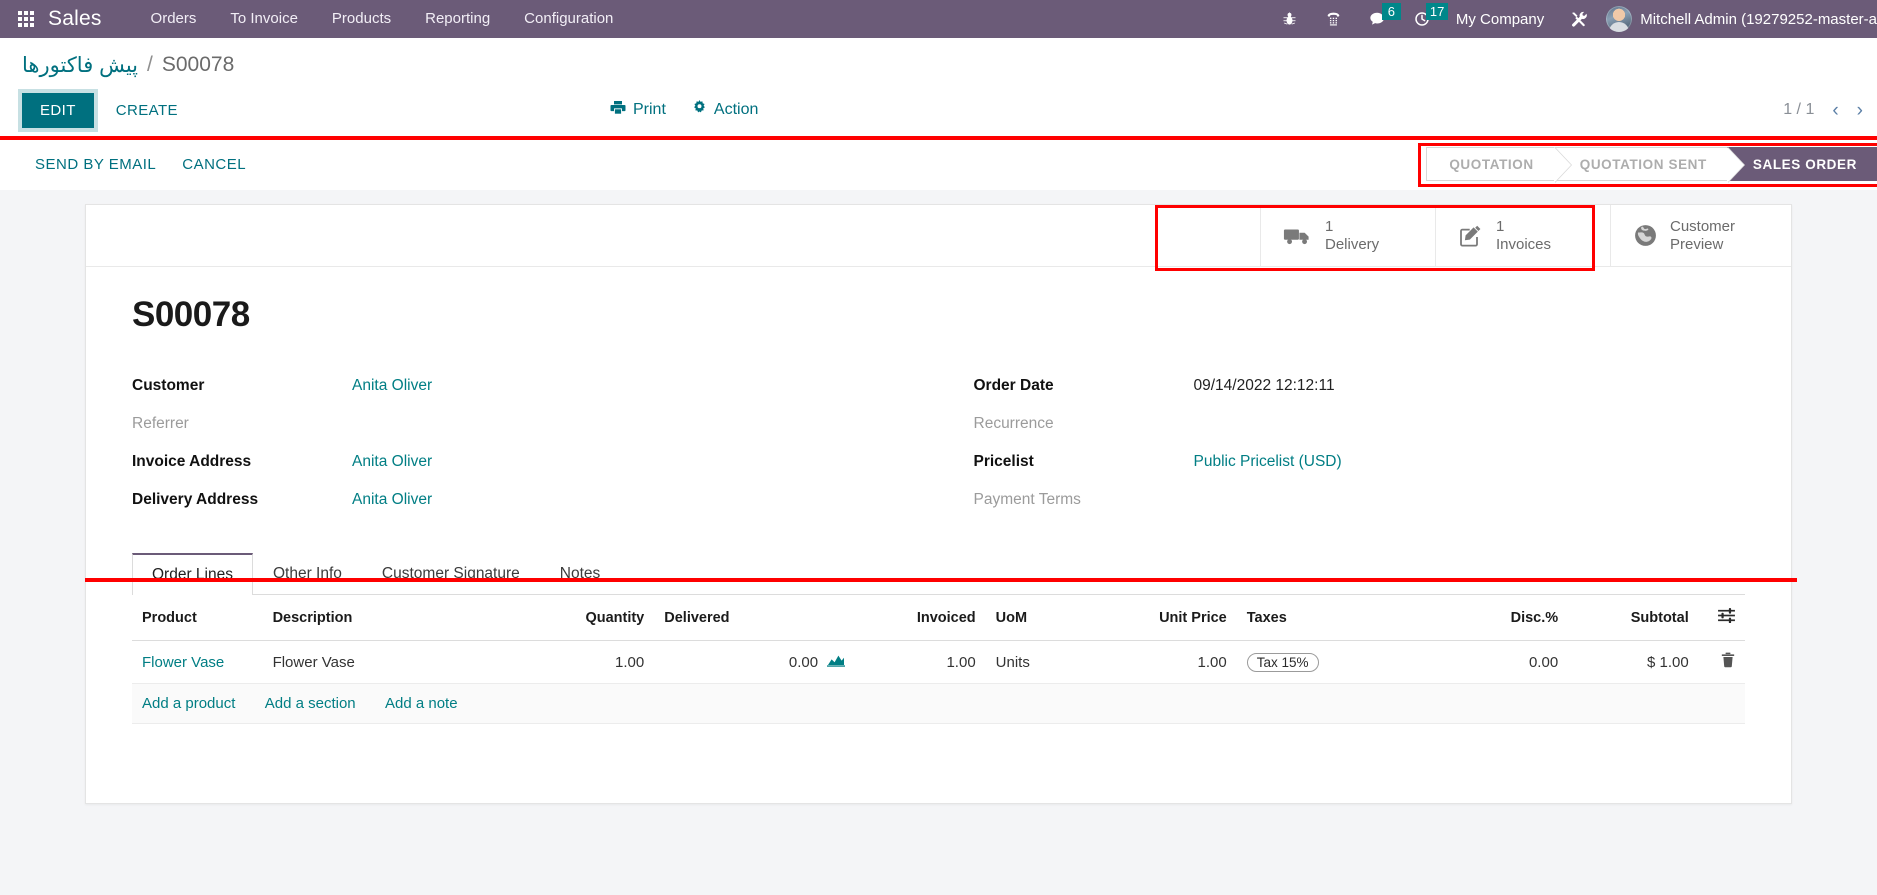 The image size is (1877, 895). What do you see at coordinates (58, 110) in the screenshot?
I see `edit-button: EDIT` at bounding box center [58, 110].